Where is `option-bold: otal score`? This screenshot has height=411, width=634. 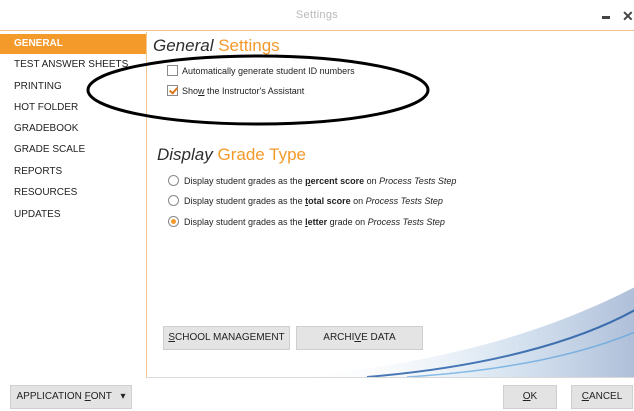
option-bold: otal score is located at coordinates (329, 201).